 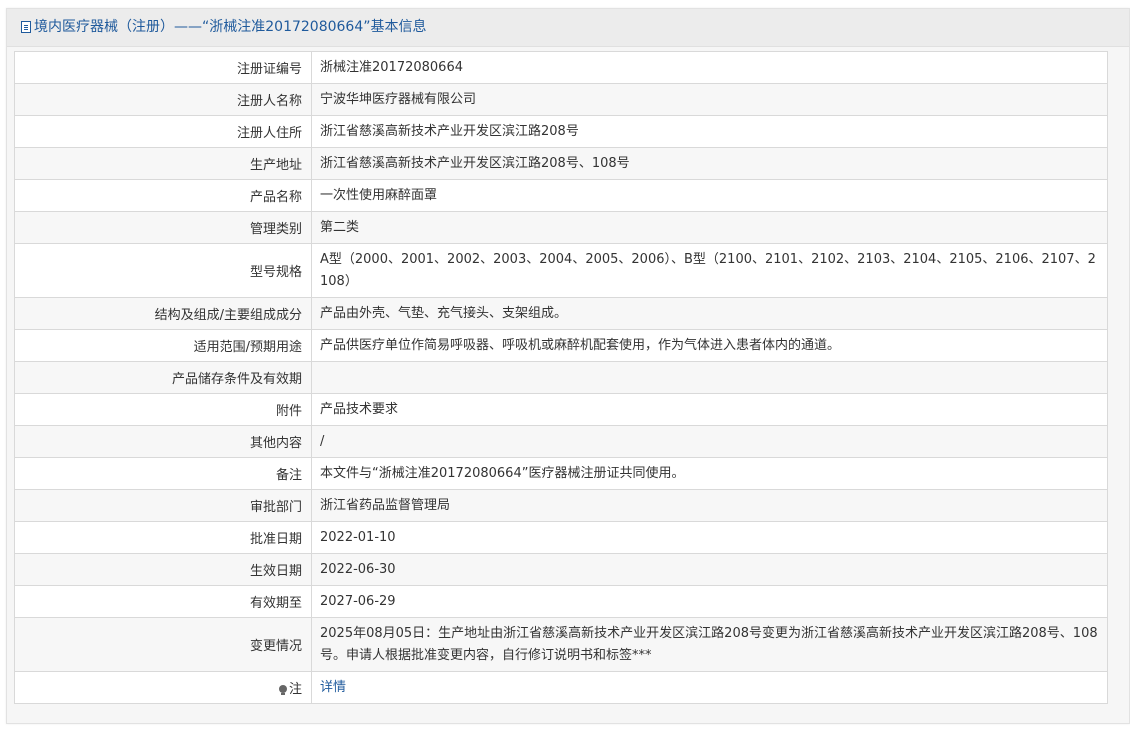 I want to click on table-row: 批准日期 2022-01-10, so click(x=561, y=537).